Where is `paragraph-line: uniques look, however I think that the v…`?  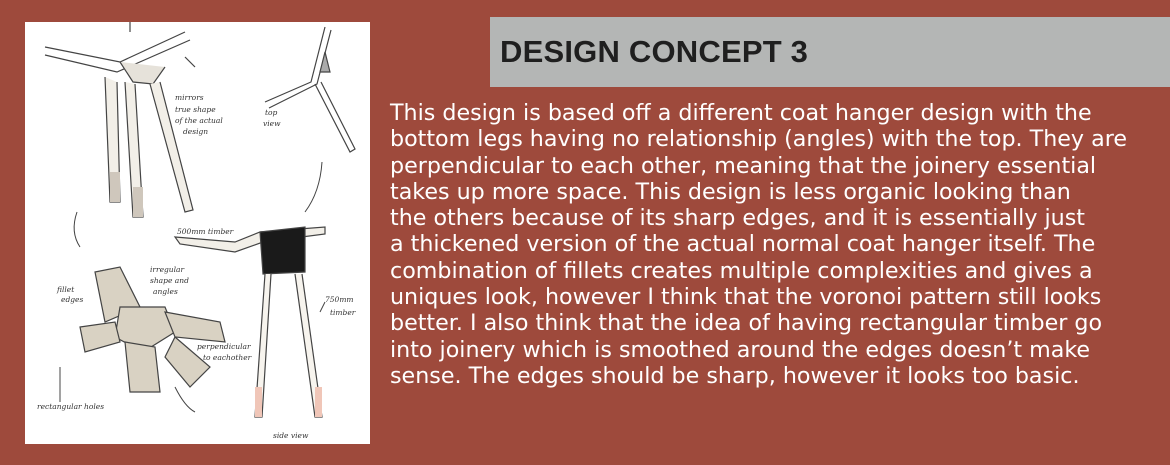
paragraph-line: uniques look, however I think that the v… is located at coordinates (746, 297).